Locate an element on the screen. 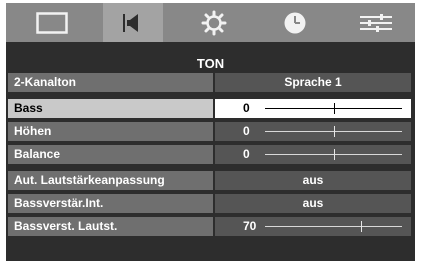  row-label: 2-Kanalton is located at coordinates (110, 82).